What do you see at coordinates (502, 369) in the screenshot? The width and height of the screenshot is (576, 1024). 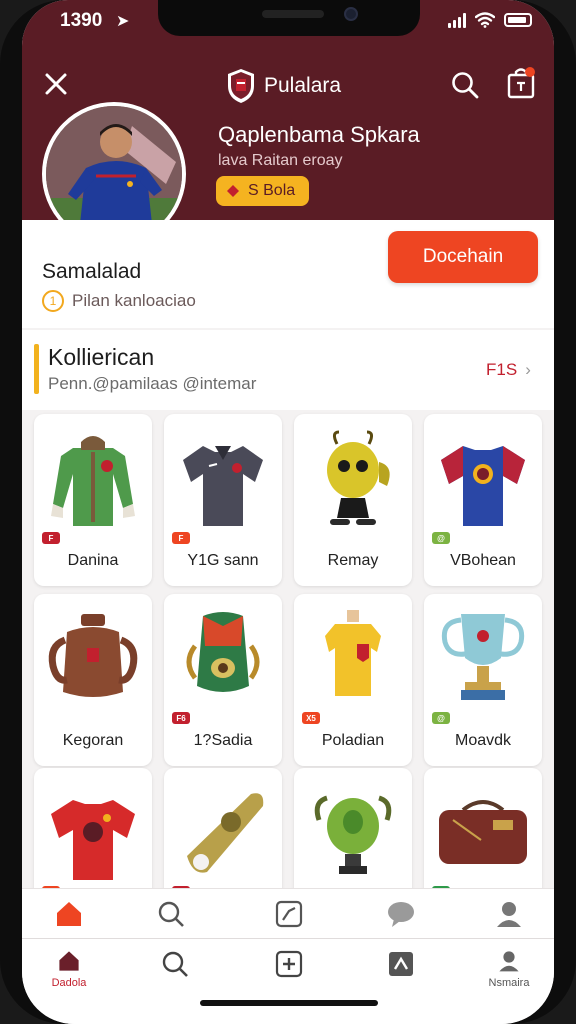 I see `see-all-label: F1S` at bounding box center [502, 369].